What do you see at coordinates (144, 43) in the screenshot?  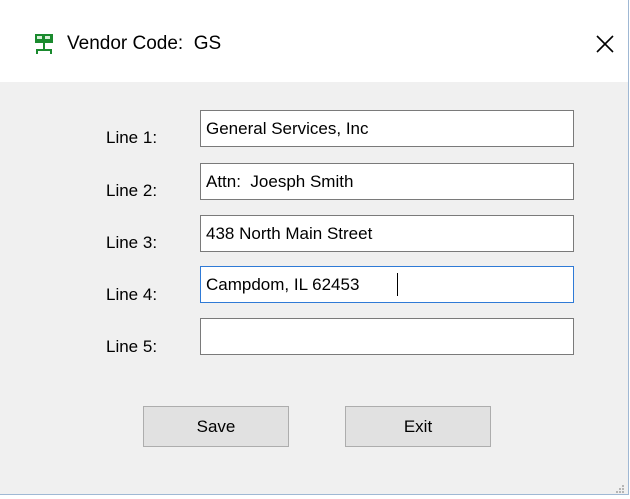 I see `window-title: Vendor Code: GS` at bounding box center [144, 43].